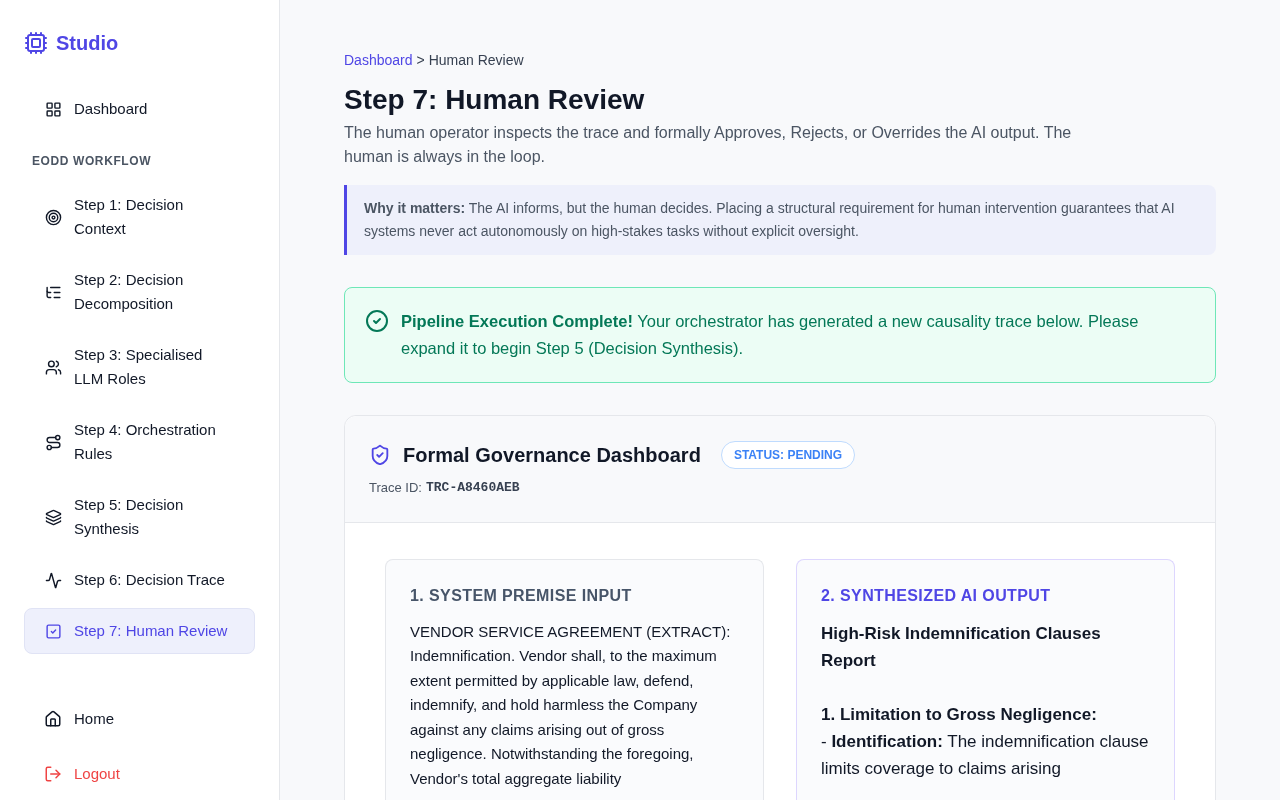  What do you see at coordinates (476, 60) in the screenshot?
I see `breadcrumb-current: Human Review` at bounding box center [476, 60].